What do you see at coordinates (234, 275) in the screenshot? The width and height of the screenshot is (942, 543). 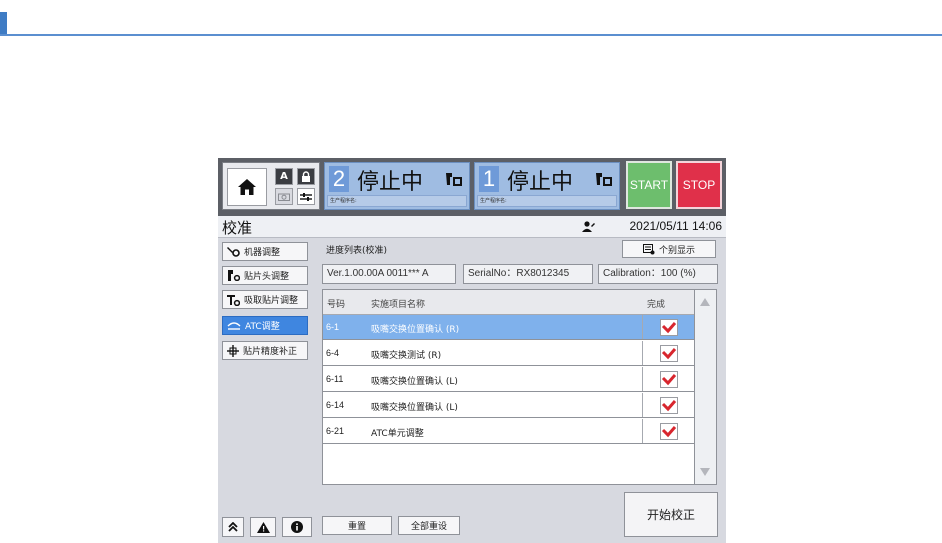 I see `head-gear-icon` at bounding box center [234, 275].